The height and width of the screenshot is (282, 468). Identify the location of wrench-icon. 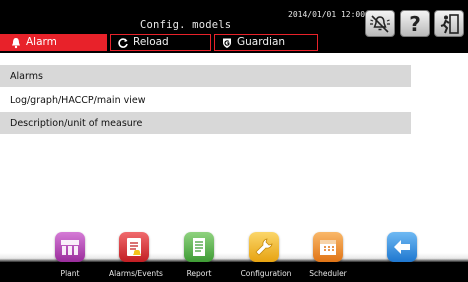
(264, 247).